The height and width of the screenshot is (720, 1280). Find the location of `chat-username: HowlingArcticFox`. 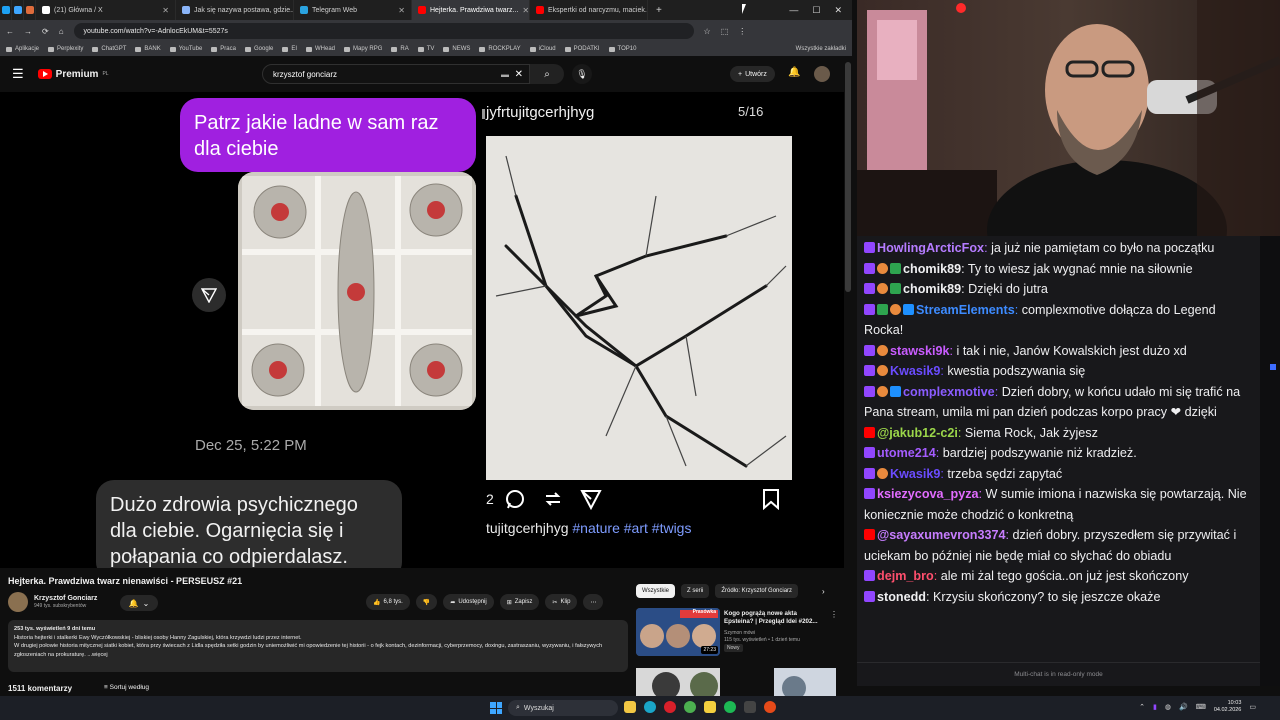

chat-username: HowlingArcticFox is located at coordinates (930, 248).